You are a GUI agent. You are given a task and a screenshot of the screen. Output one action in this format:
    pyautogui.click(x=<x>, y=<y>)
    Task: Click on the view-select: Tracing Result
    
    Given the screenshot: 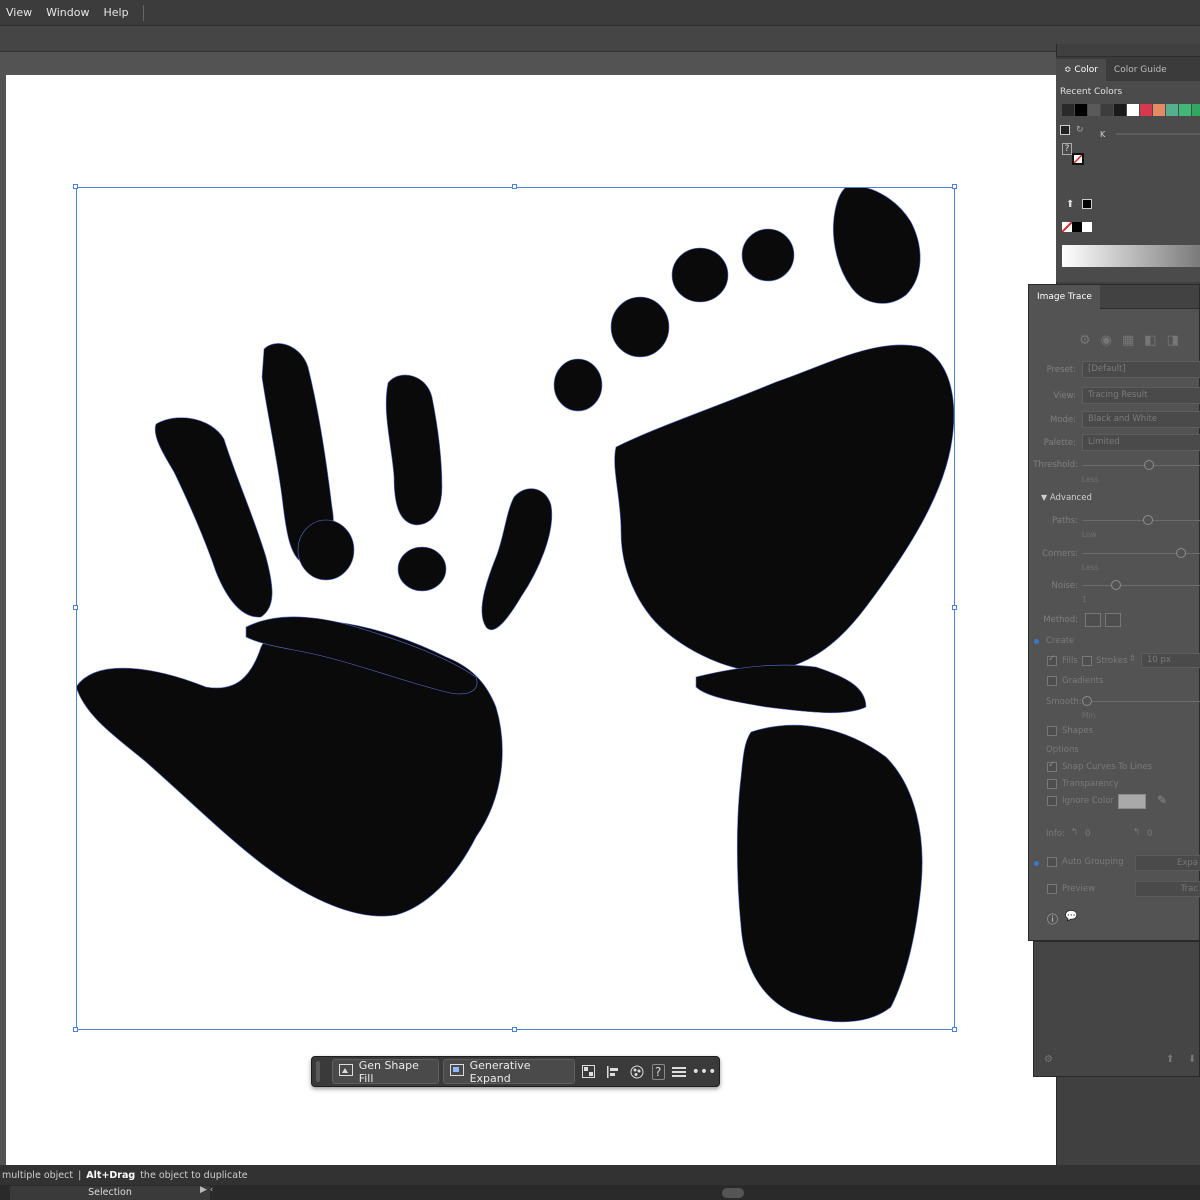 What is the action you would take?
    pyautogui.click(x=1141, y=395)
    